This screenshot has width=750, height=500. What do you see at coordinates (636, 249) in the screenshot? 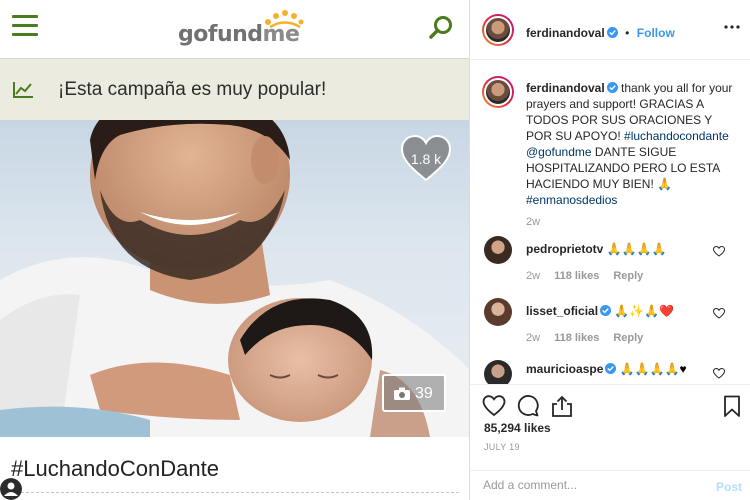
I see `comment-text: 🙏🙏🙏🙏` at bounding box center [636, 249].